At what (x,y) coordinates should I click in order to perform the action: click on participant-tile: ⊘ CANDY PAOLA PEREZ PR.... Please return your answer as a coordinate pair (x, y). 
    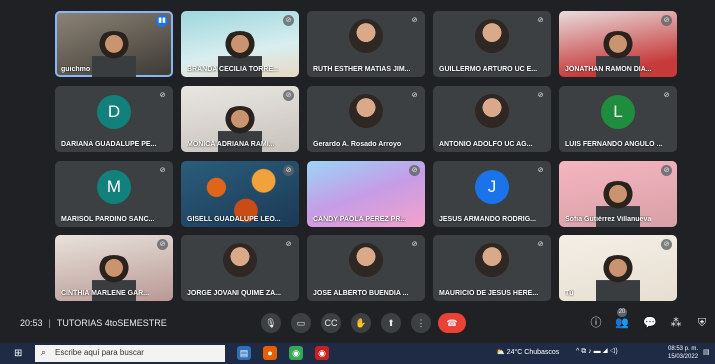
    Looking at the image, I should click on (366, 194).